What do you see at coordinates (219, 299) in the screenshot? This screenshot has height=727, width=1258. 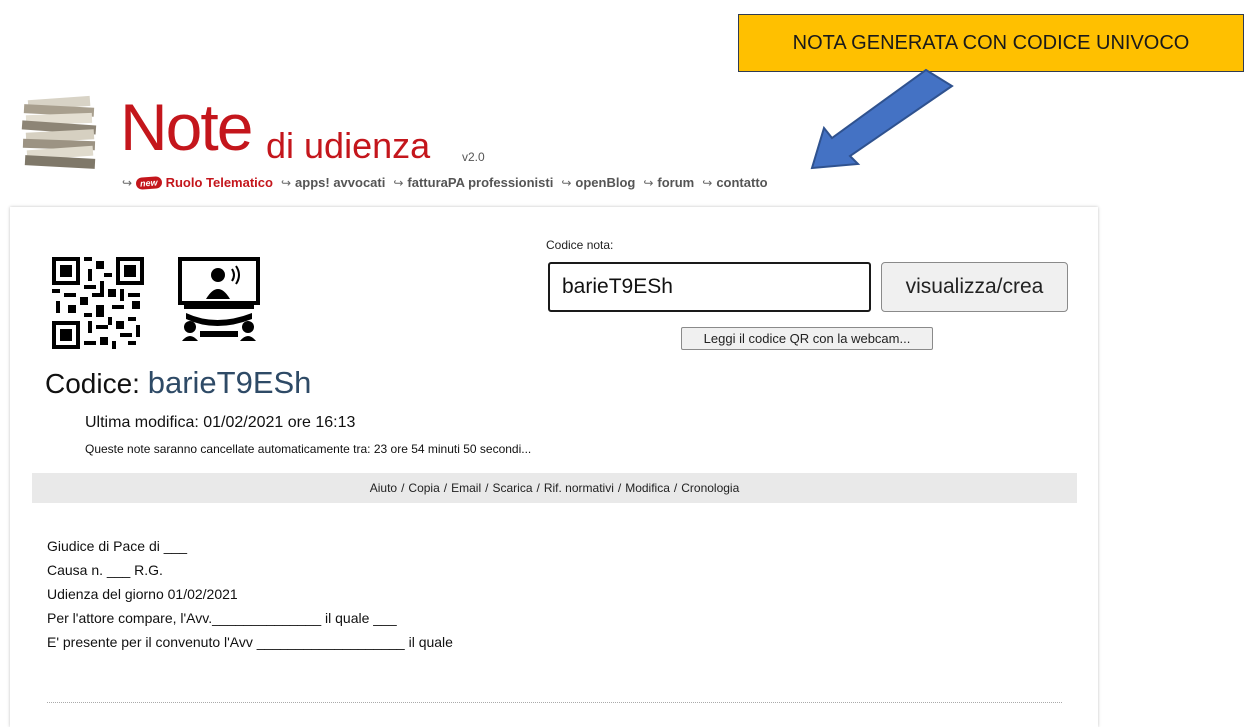 I see `meeting-room-icon` at bounding box center [219, 299].